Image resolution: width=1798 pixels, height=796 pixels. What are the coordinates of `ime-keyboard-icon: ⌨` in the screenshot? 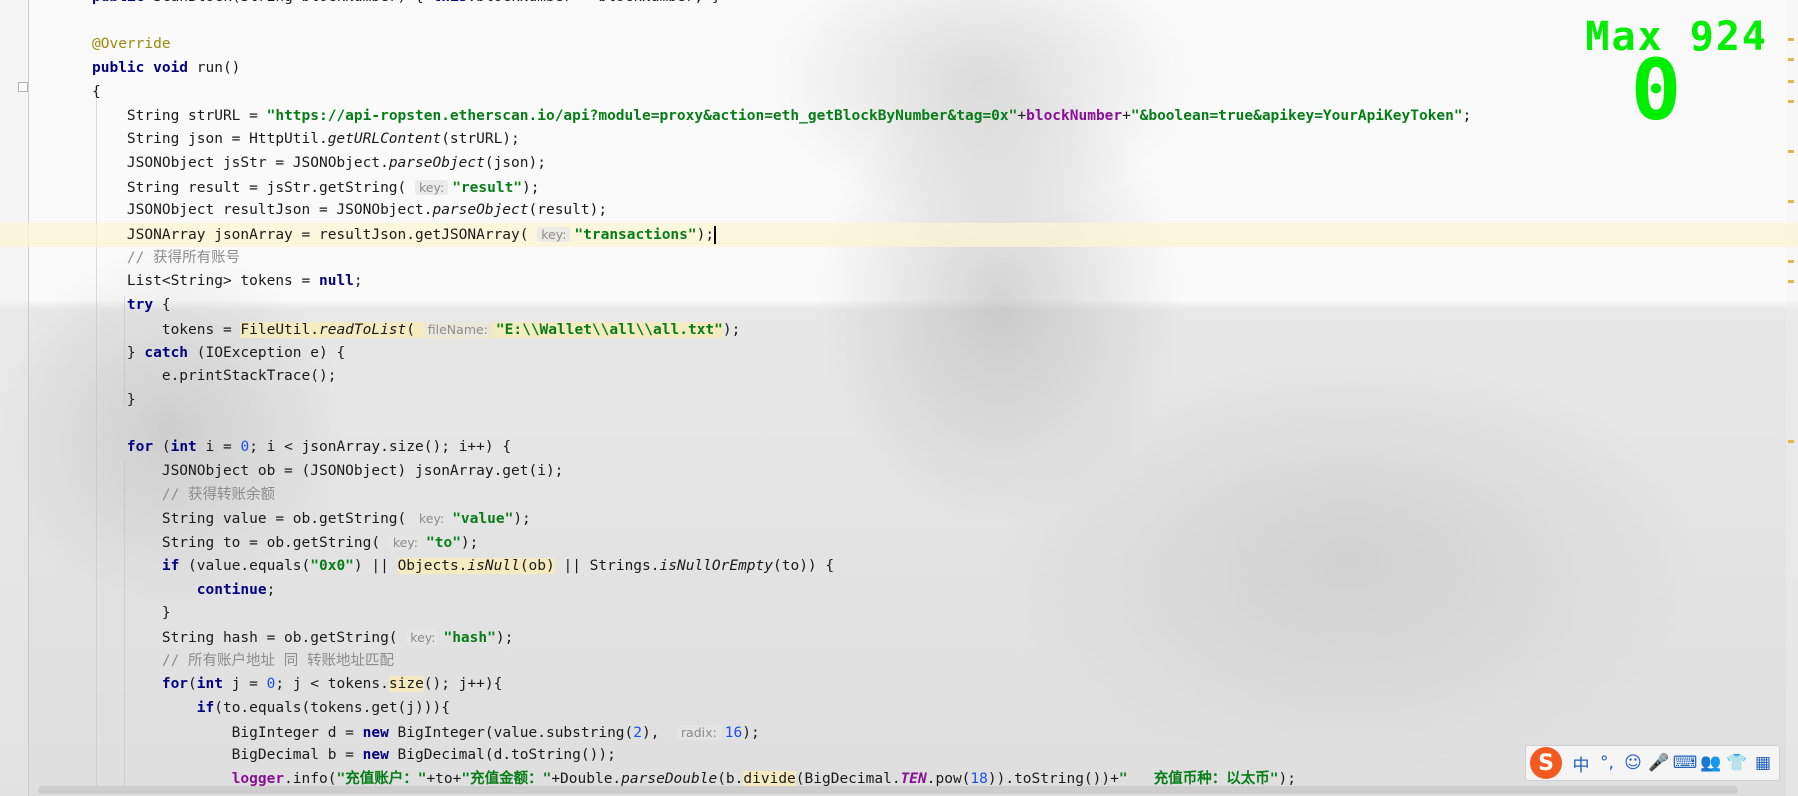 It's located at (1685, 763).